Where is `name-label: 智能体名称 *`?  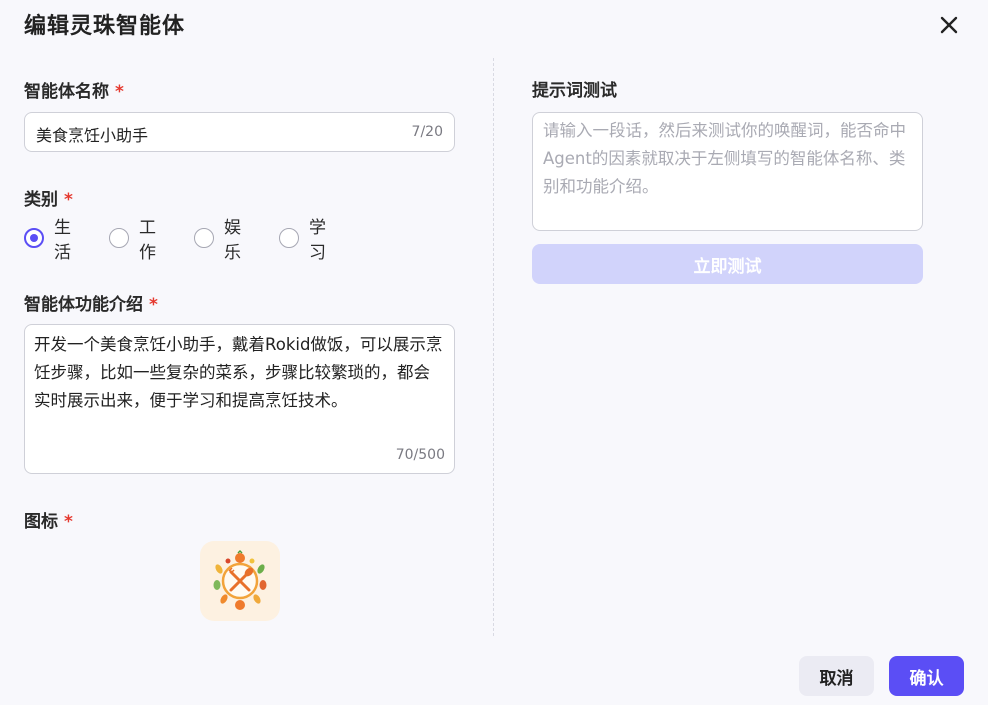
name-label: 智能体名称 * is located at coordinates (74, 89).